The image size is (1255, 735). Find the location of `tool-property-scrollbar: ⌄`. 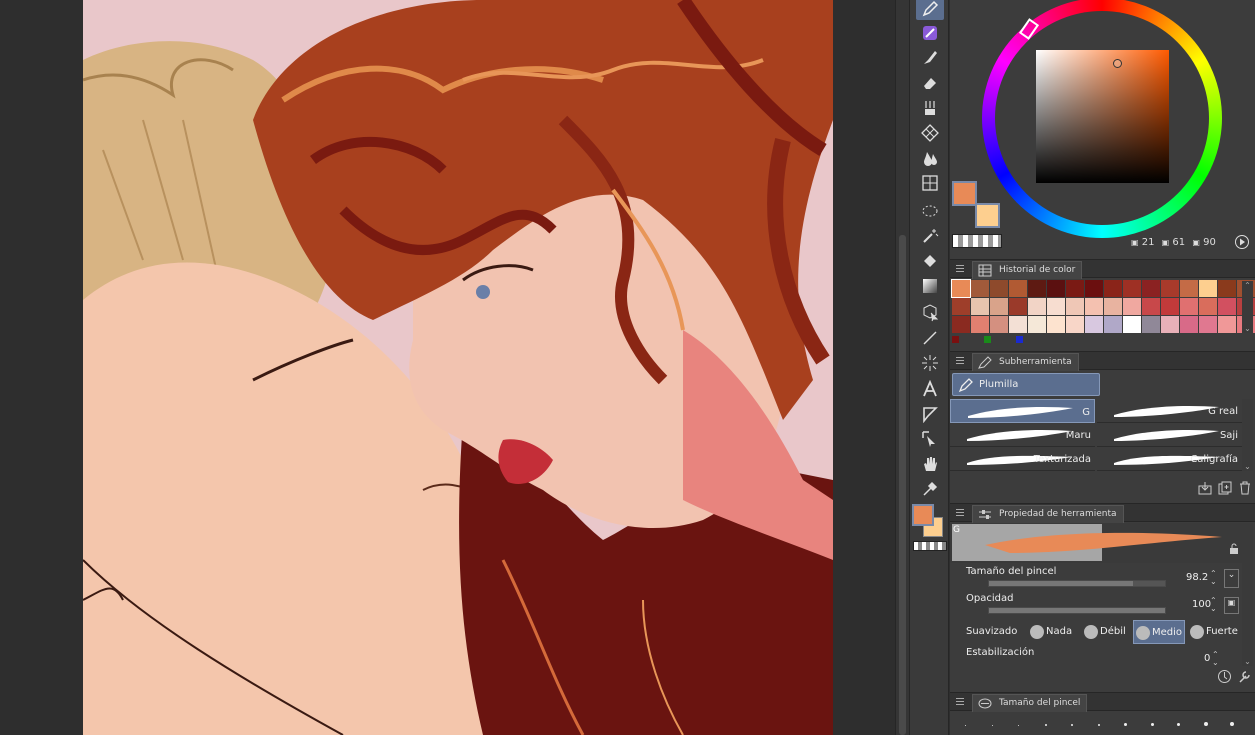

tool-property-scrollbar: ⌄ is located at coordinates (1247, 594).